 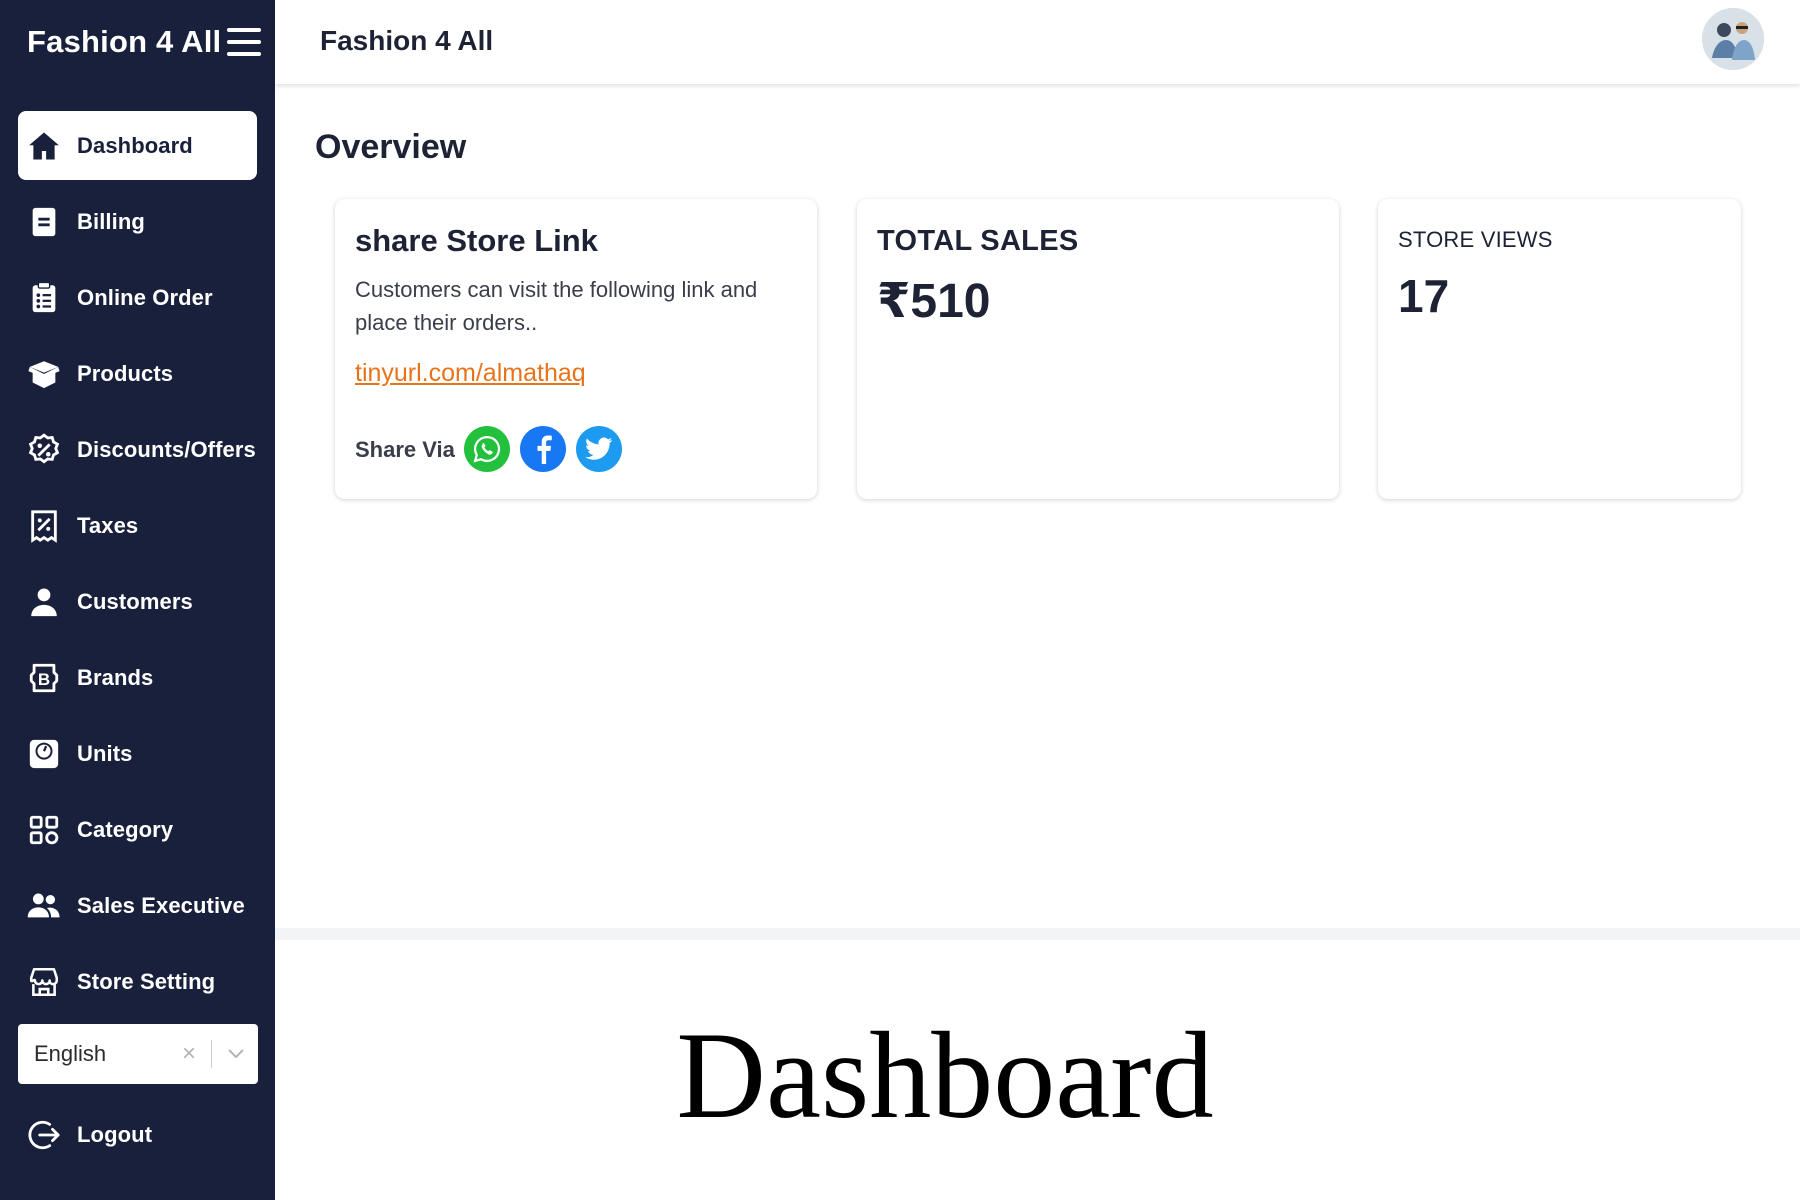 I want to click on card-title: share Store Link, so click(x=476, y=240).